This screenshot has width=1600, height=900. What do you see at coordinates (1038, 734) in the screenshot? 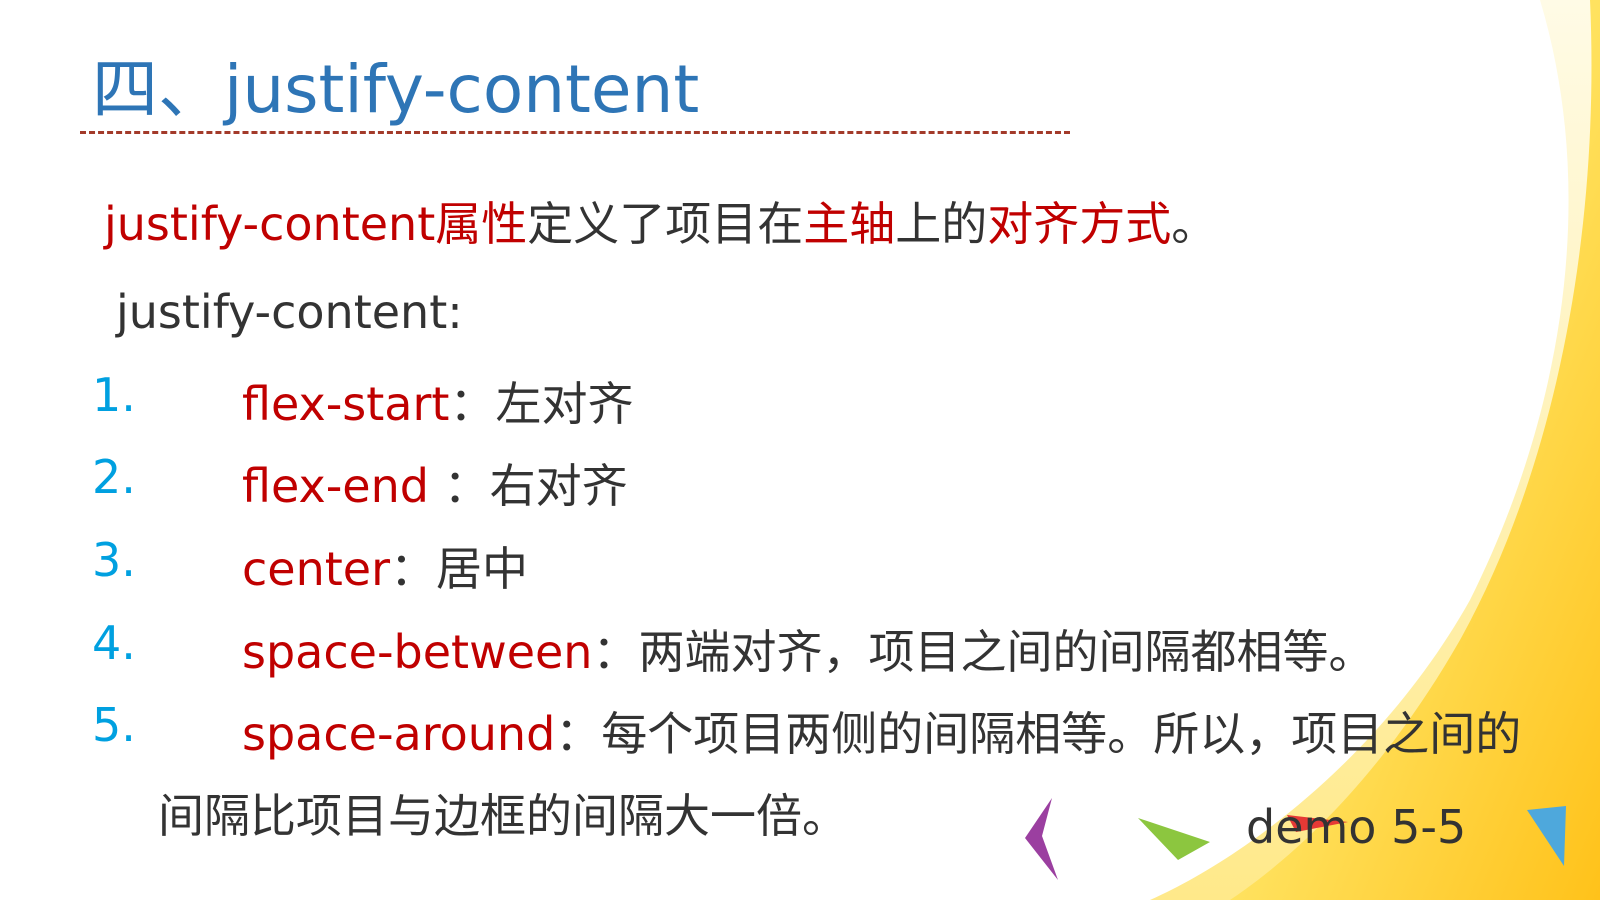
I see `list-description: ：每个项目两侧的间隔相等。所以，项目之间的` at bounding box center [1038, 734].